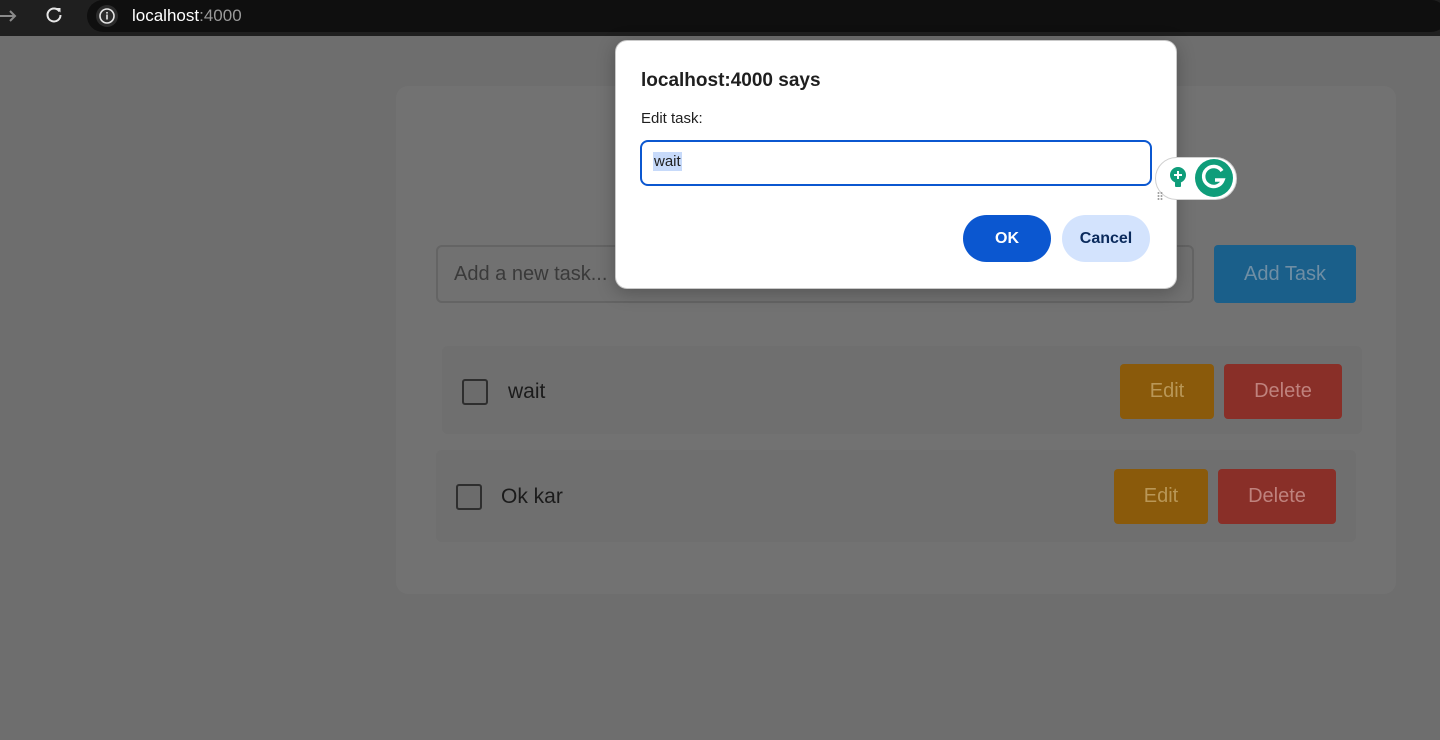 This screenshot has height=740, width=1440. Describe the element at coordinates (54, 15) in the screenshot. I see `reload-icon` at that location.